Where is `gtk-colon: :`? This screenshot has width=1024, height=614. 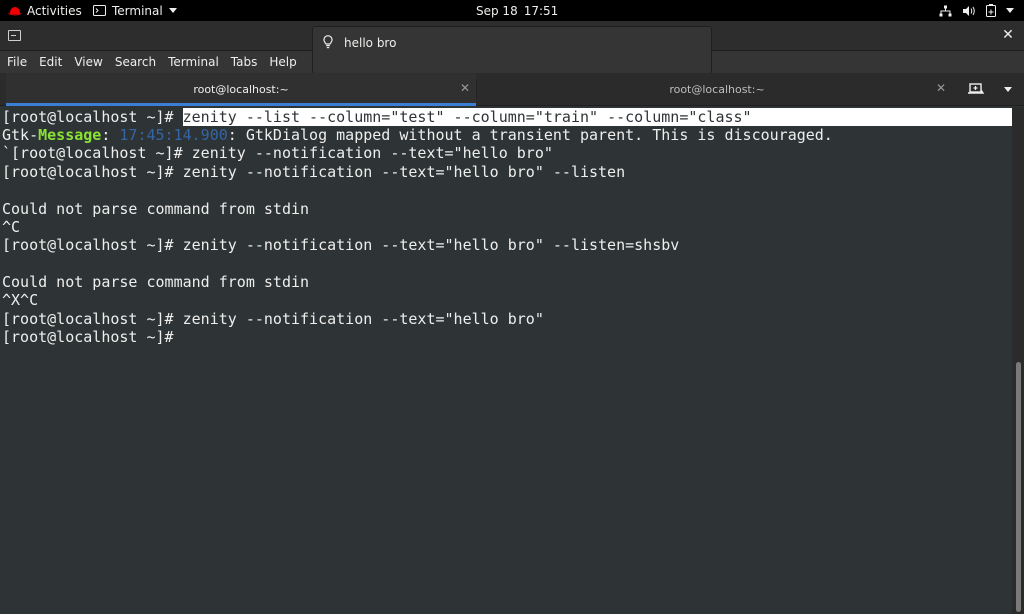
gtk-colon: : is located at coordinates (110, 135).